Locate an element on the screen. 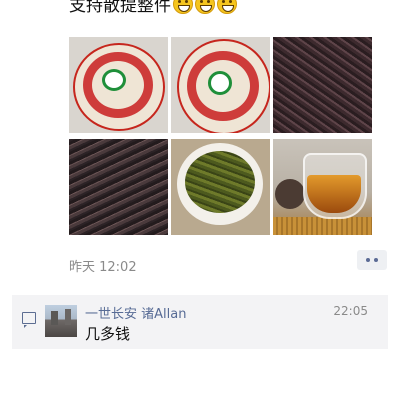  post-time: 昨天 12:02 is located at coordinates (103, 267).